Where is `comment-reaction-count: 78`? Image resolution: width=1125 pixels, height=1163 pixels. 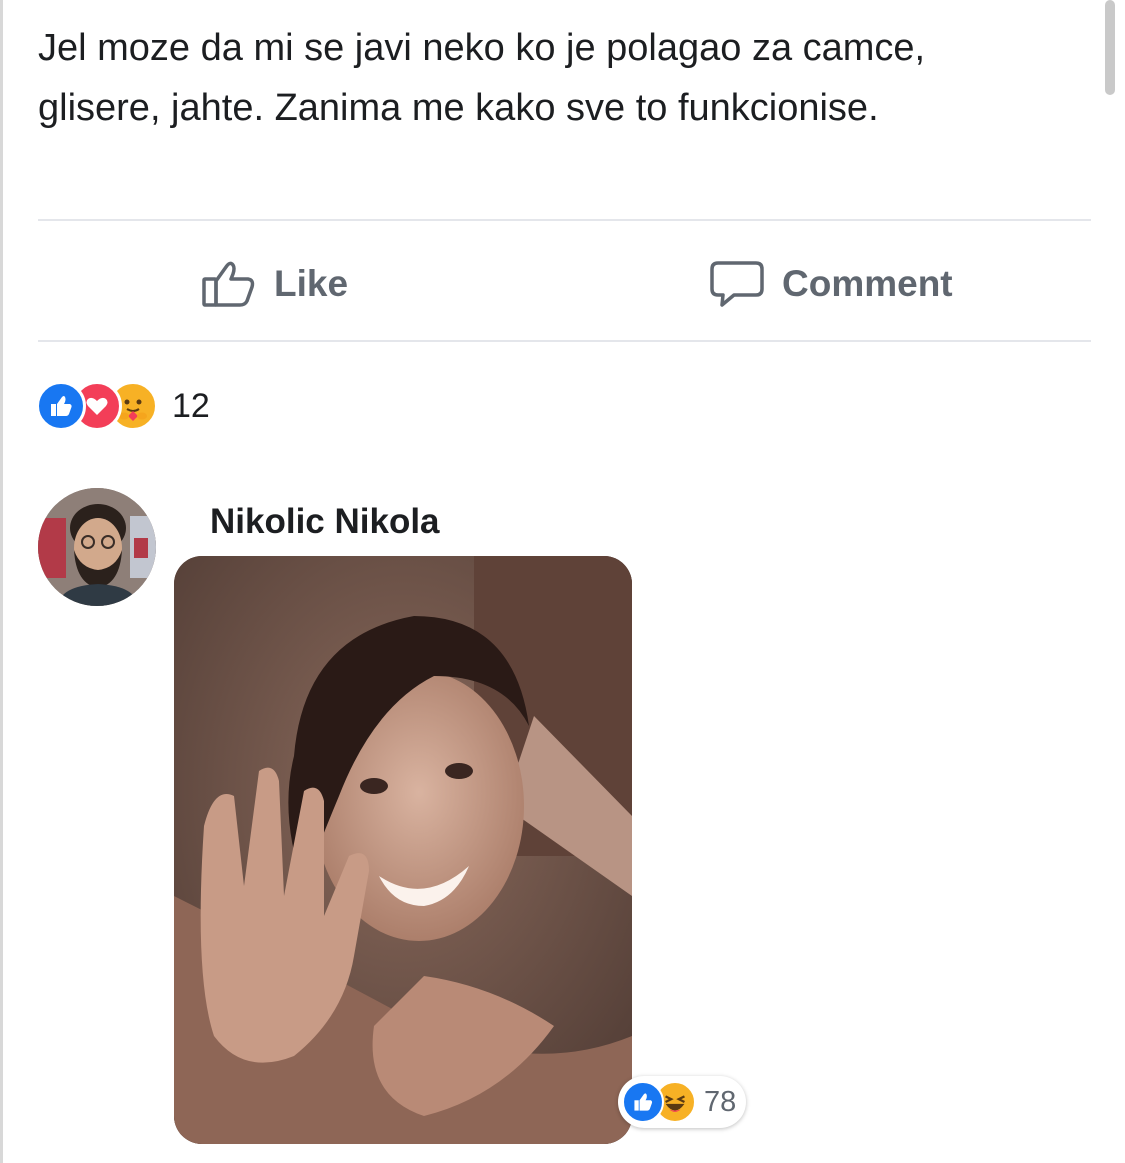
comment-reaction-count: 78 is located at coordinates (720, 1101).